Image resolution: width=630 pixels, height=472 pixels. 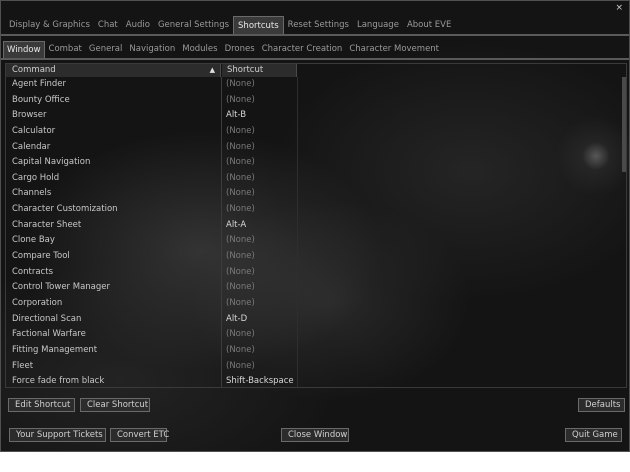 What do you see at coordinates (593, 435) in the screenshot?
I see `quit-game-button: Quit Game` at bounding box center [593, 435].